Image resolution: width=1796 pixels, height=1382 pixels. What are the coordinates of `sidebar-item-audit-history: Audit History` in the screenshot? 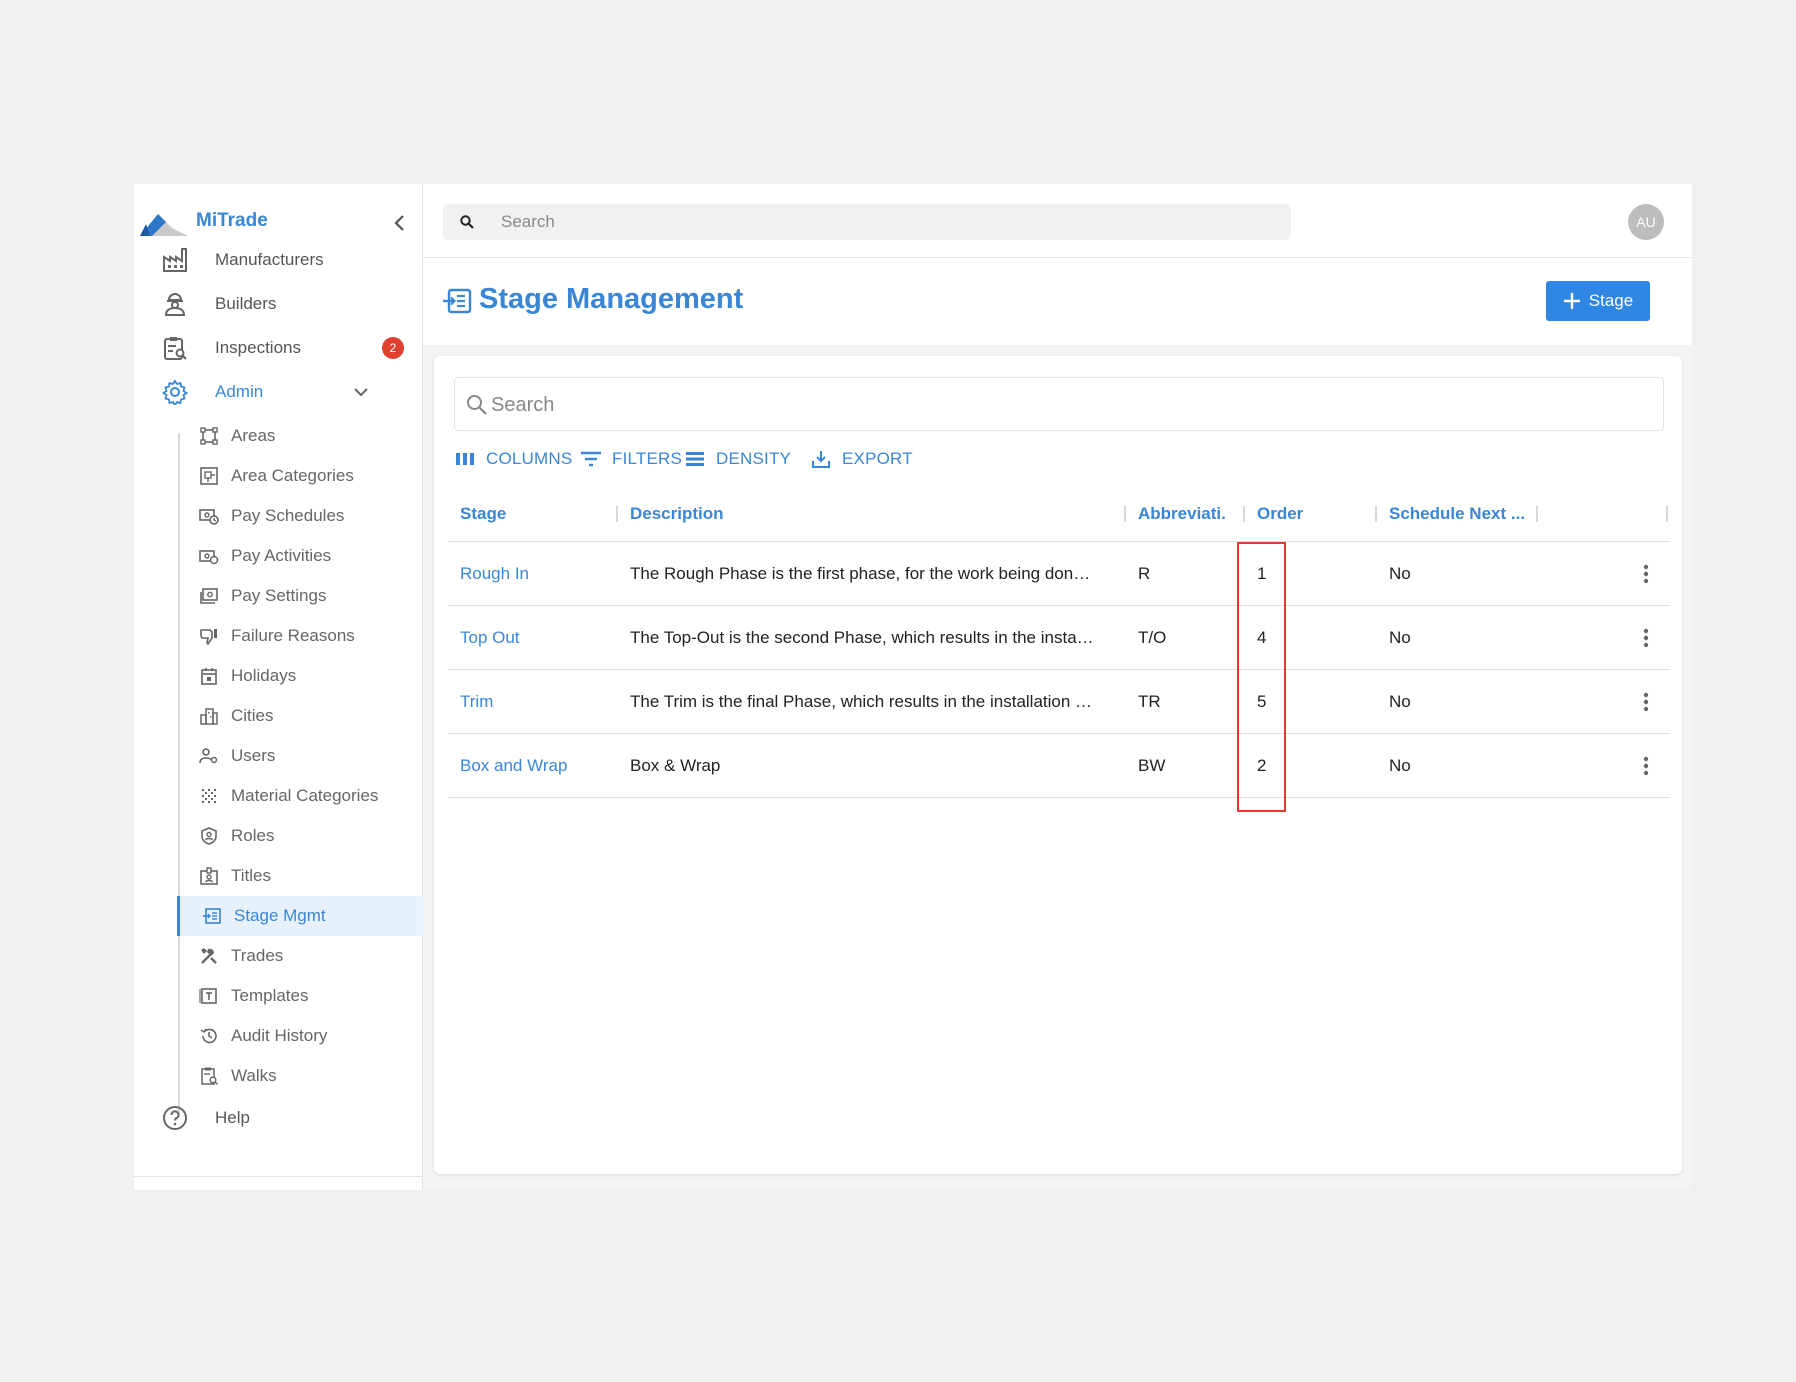 It's located at (301, 1036).